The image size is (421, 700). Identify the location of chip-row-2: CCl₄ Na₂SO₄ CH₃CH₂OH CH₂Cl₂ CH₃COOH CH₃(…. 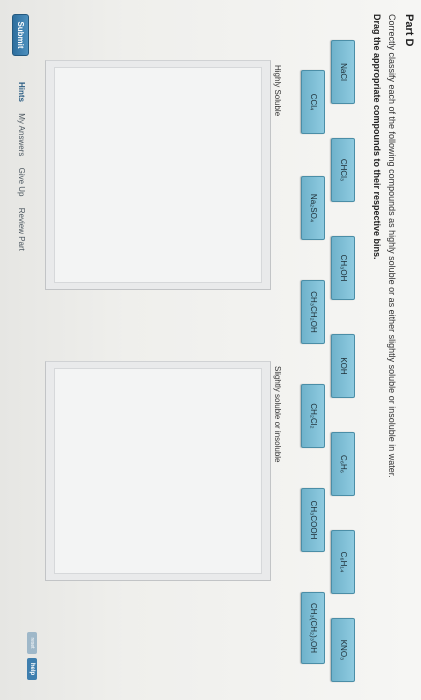
(310, 360).